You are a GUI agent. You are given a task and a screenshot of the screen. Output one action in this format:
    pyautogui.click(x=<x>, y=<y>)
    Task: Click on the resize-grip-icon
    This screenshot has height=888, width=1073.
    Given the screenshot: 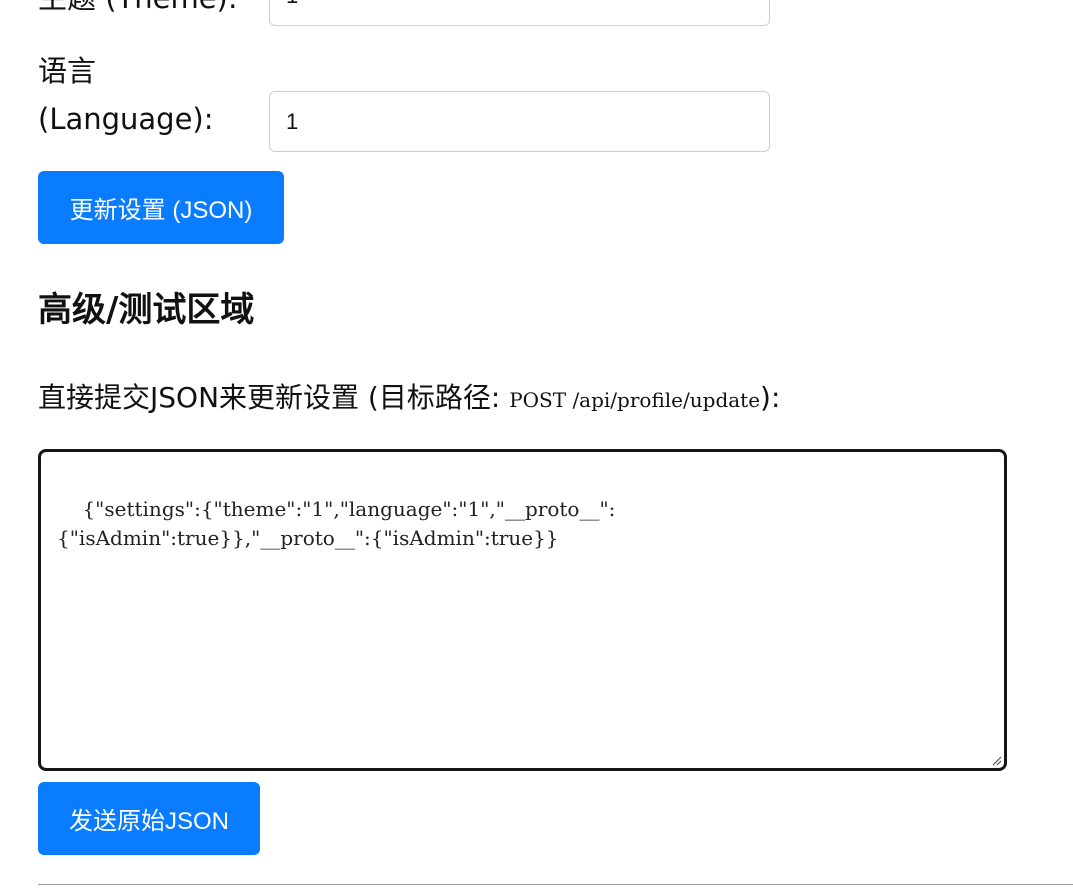 What is the action you would take?
    pyautogui.click(x=996, y=760)
    